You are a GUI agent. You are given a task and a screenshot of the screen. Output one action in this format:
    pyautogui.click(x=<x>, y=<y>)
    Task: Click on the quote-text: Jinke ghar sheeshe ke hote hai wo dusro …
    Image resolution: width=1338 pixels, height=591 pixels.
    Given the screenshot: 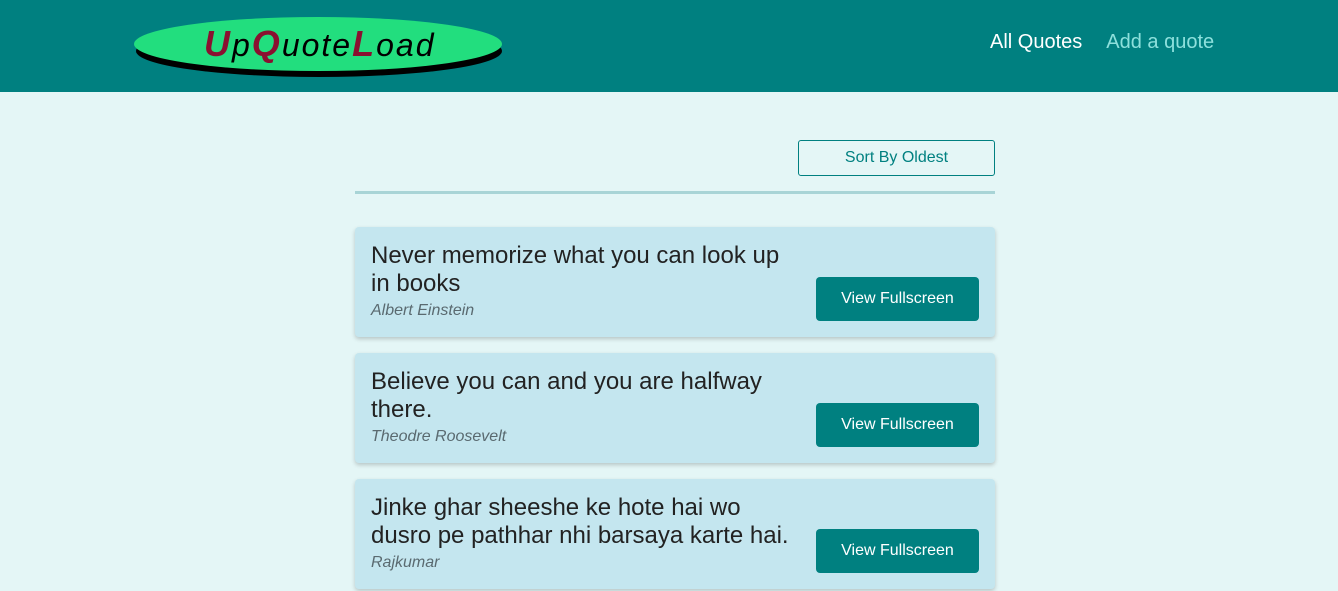 What is the action you would take?
    pyautogui.click(x=580, y=521)
    